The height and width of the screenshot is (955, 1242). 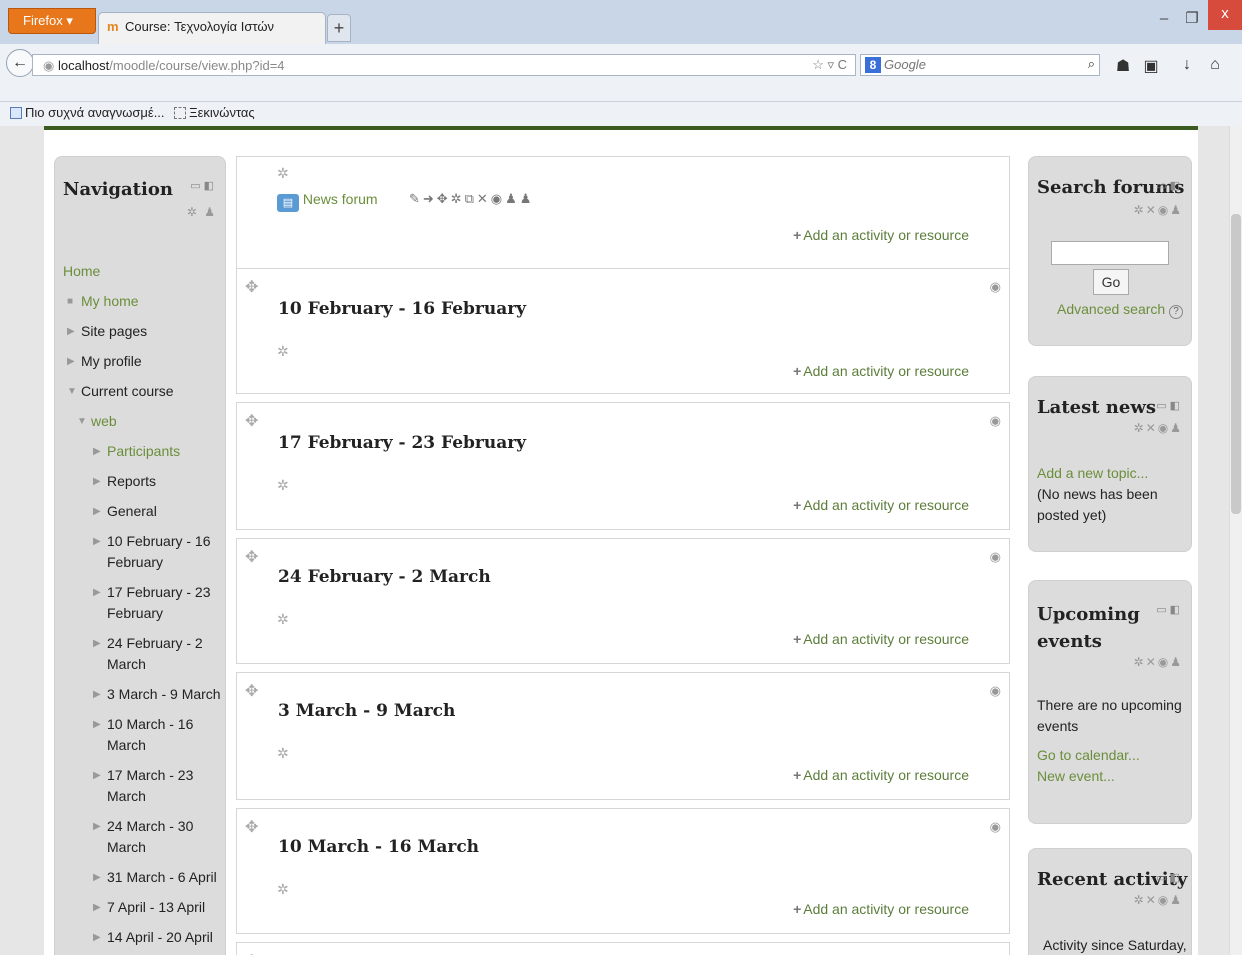 What do you see at coordinates (52, 21) in the screenshot?
I see `firefox-menu-button: Firefox ▾` at bounding box center [52, 21].